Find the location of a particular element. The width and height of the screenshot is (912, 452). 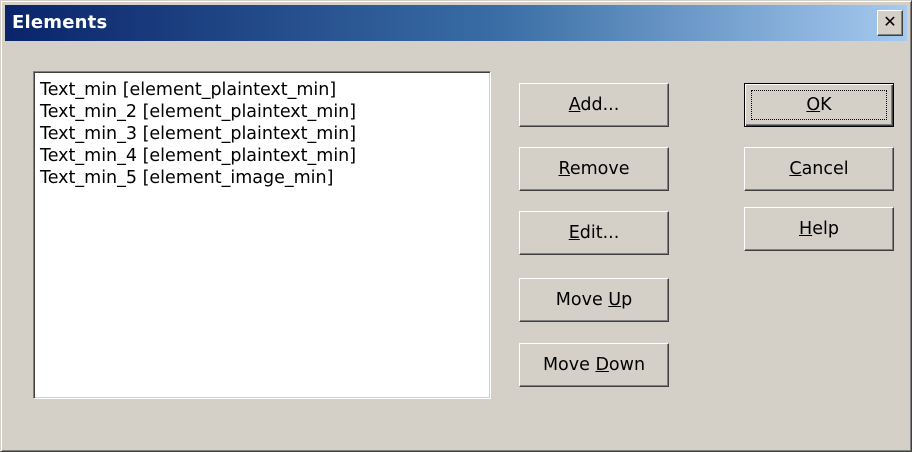

move-down-button-mnemonic: D is located at coordinates (602, 365).